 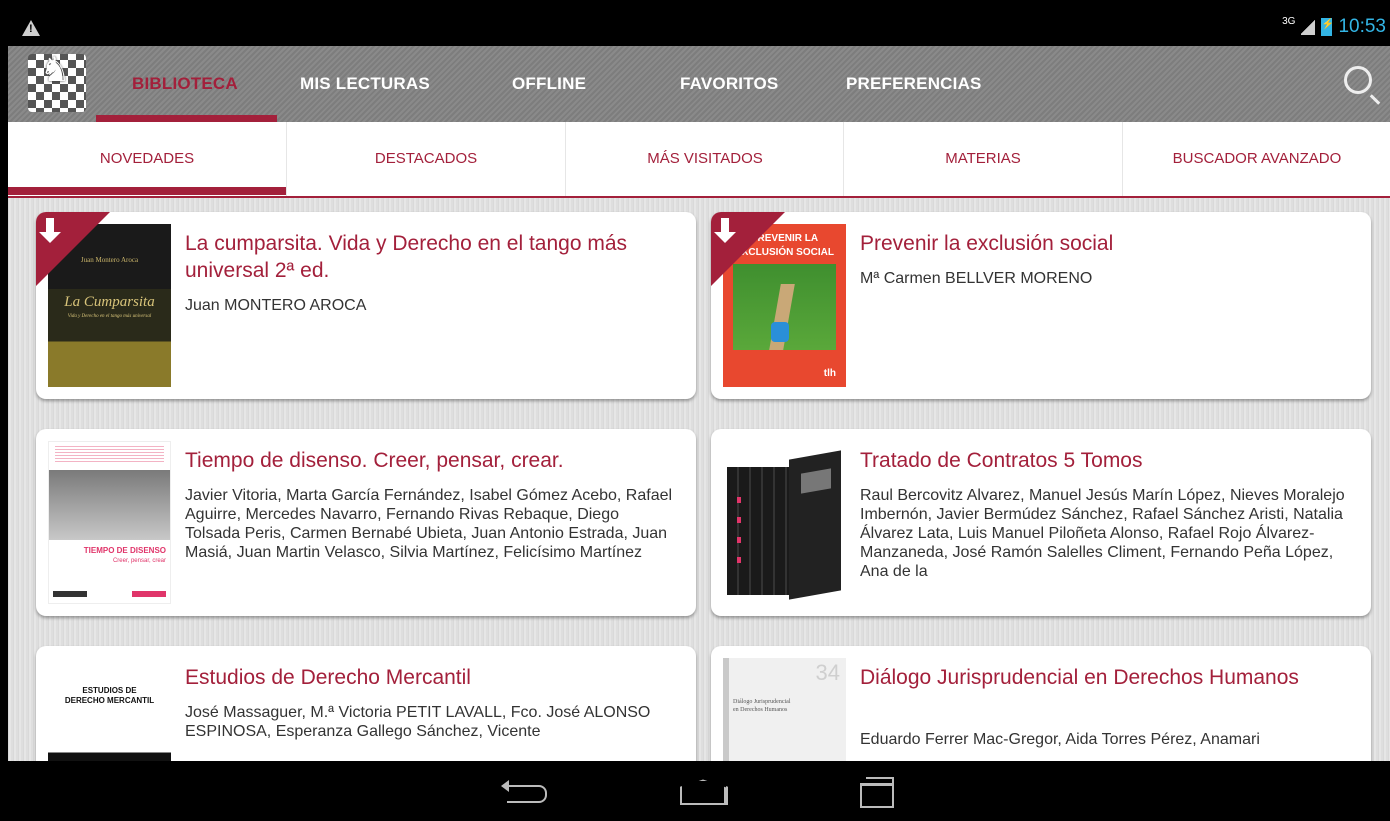 I want to click on status-indicators: 3G 10:53, so click(x=1334, y=27).